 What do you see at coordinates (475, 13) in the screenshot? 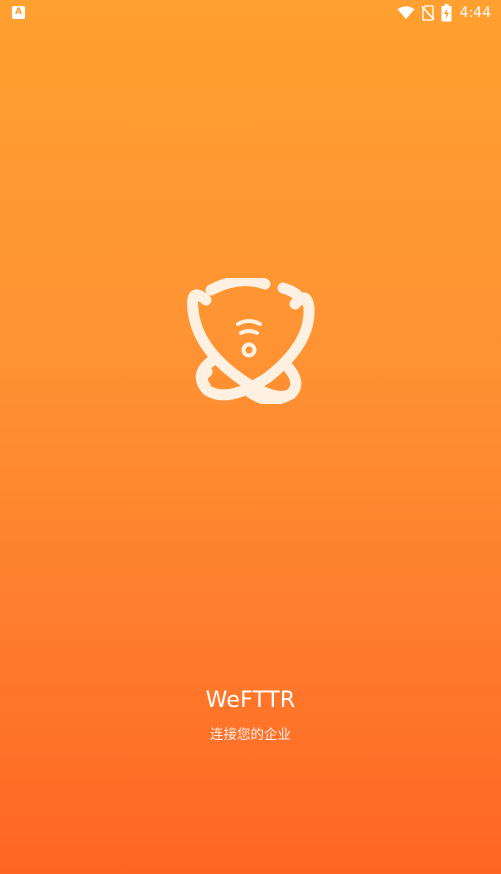
I see `status-time: 4:44` at bounding box center [475, 13].